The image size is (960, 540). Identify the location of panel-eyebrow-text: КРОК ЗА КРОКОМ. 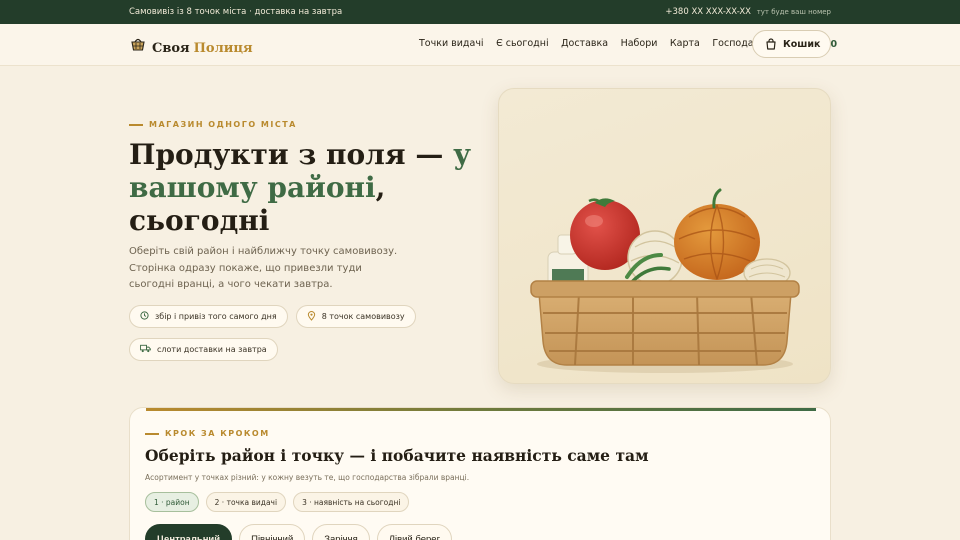
(217, 433).